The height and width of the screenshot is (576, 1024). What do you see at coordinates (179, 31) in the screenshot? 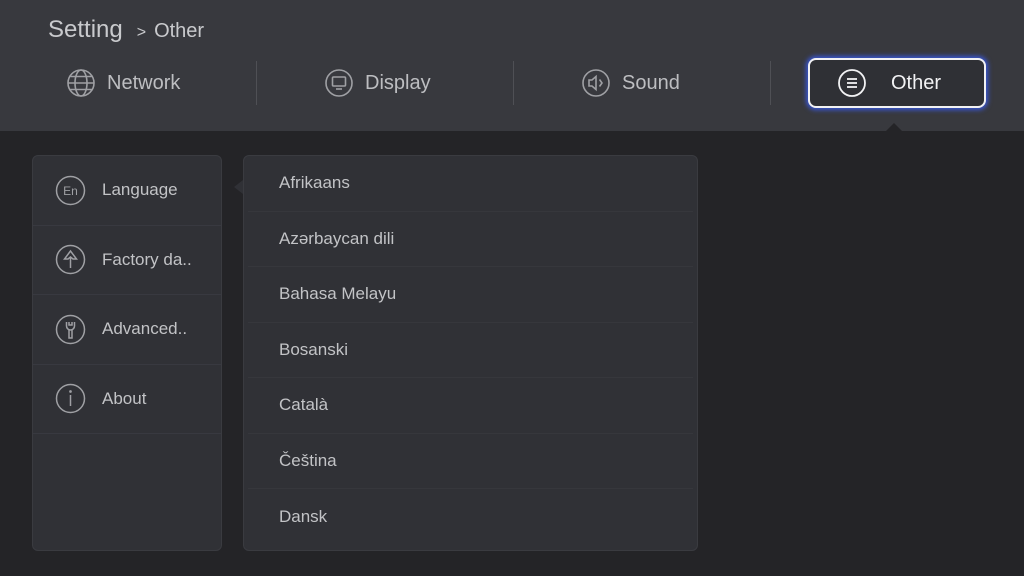
I see `breadcrumb-current: Other` at bounding box center [179, 31].